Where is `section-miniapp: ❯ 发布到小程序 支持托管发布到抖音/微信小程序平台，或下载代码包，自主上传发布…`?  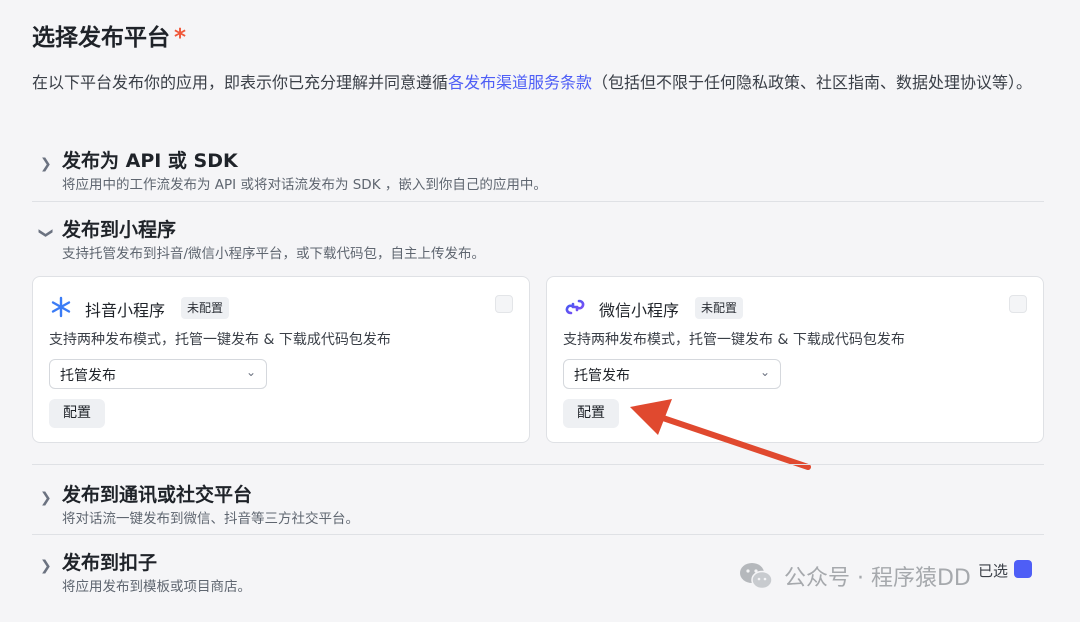
section-miniapp: ❯ 发布到小程序 支持托管发布到抖音/微信小程序平台，或下载代码包，自主上传发布… is located at coordinates (538, 240).